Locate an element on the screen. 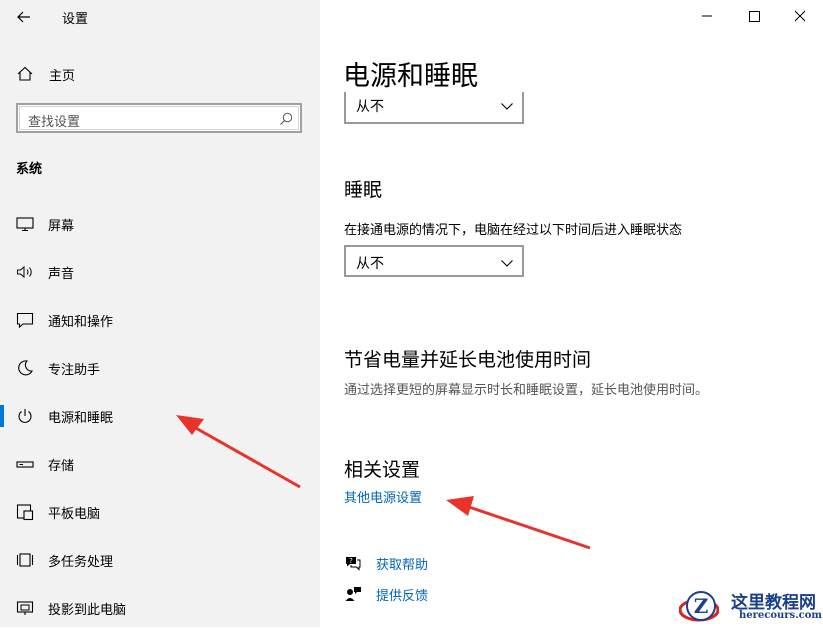 The height and width of the screenshot is (630, 823). sleep-timeout-dropdown: 从不 is located at coordinates (434, 261).